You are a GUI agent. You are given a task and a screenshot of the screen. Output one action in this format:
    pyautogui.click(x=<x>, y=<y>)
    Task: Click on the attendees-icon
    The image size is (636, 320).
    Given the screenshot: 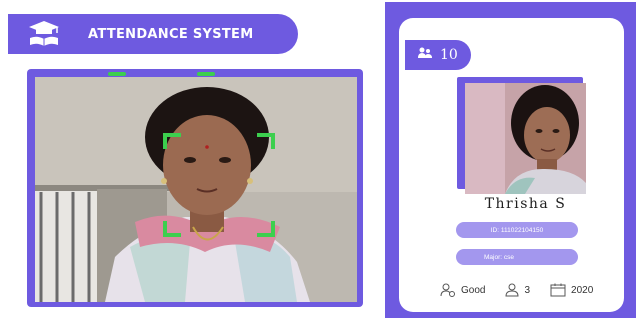 What is the action you would take?
    pyautogui.click(x=425, y=55)
    